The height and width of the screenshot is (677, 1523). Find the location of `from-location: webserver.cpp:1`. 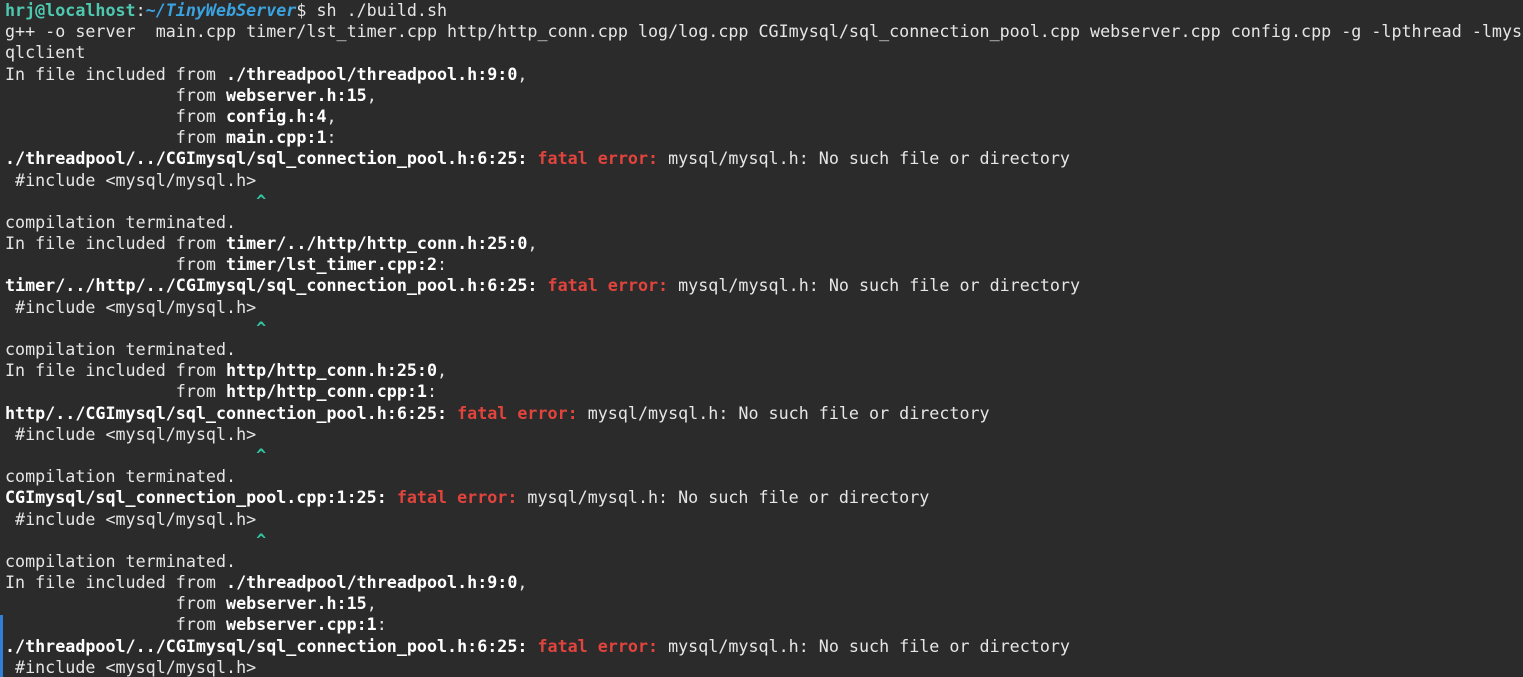

from-location: webserver.cpp:1 is located at coordinates (301, 624).